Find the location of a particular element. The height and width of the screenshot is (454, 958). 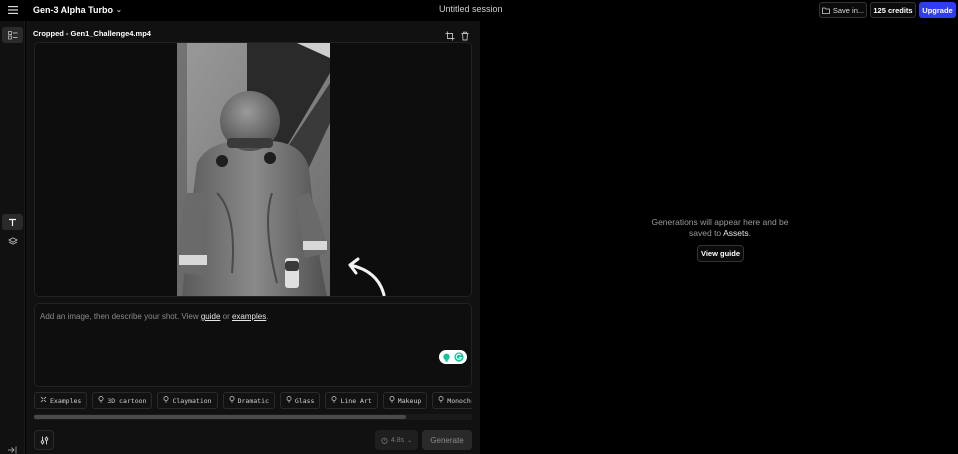

video-thumbnail is located at coordinates (253, 169).